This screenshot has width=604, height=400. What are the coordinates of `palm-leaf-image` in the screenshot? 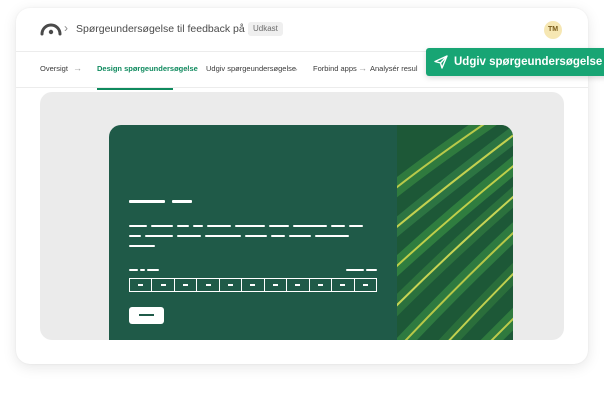 It's located at (455, 232).